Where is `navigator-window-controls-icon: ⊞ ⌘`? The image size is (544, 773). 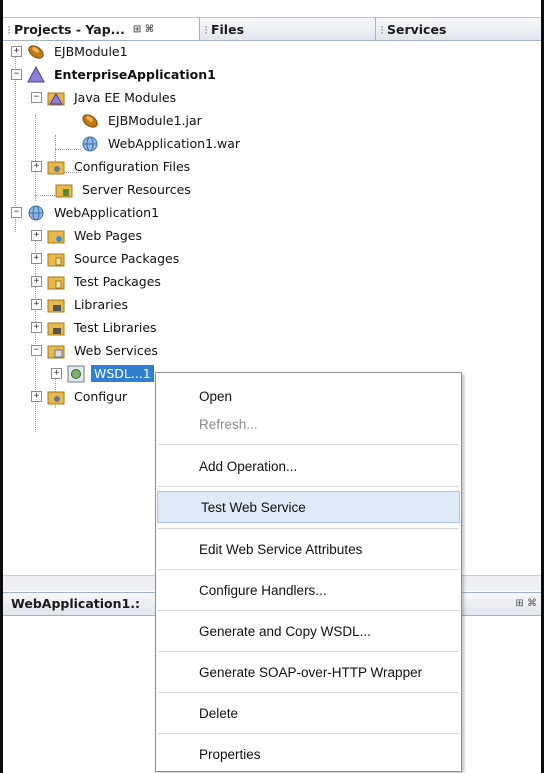 navigator-window-controls-icon: ⊞ ⌘ is located at coordinates (526, 604).